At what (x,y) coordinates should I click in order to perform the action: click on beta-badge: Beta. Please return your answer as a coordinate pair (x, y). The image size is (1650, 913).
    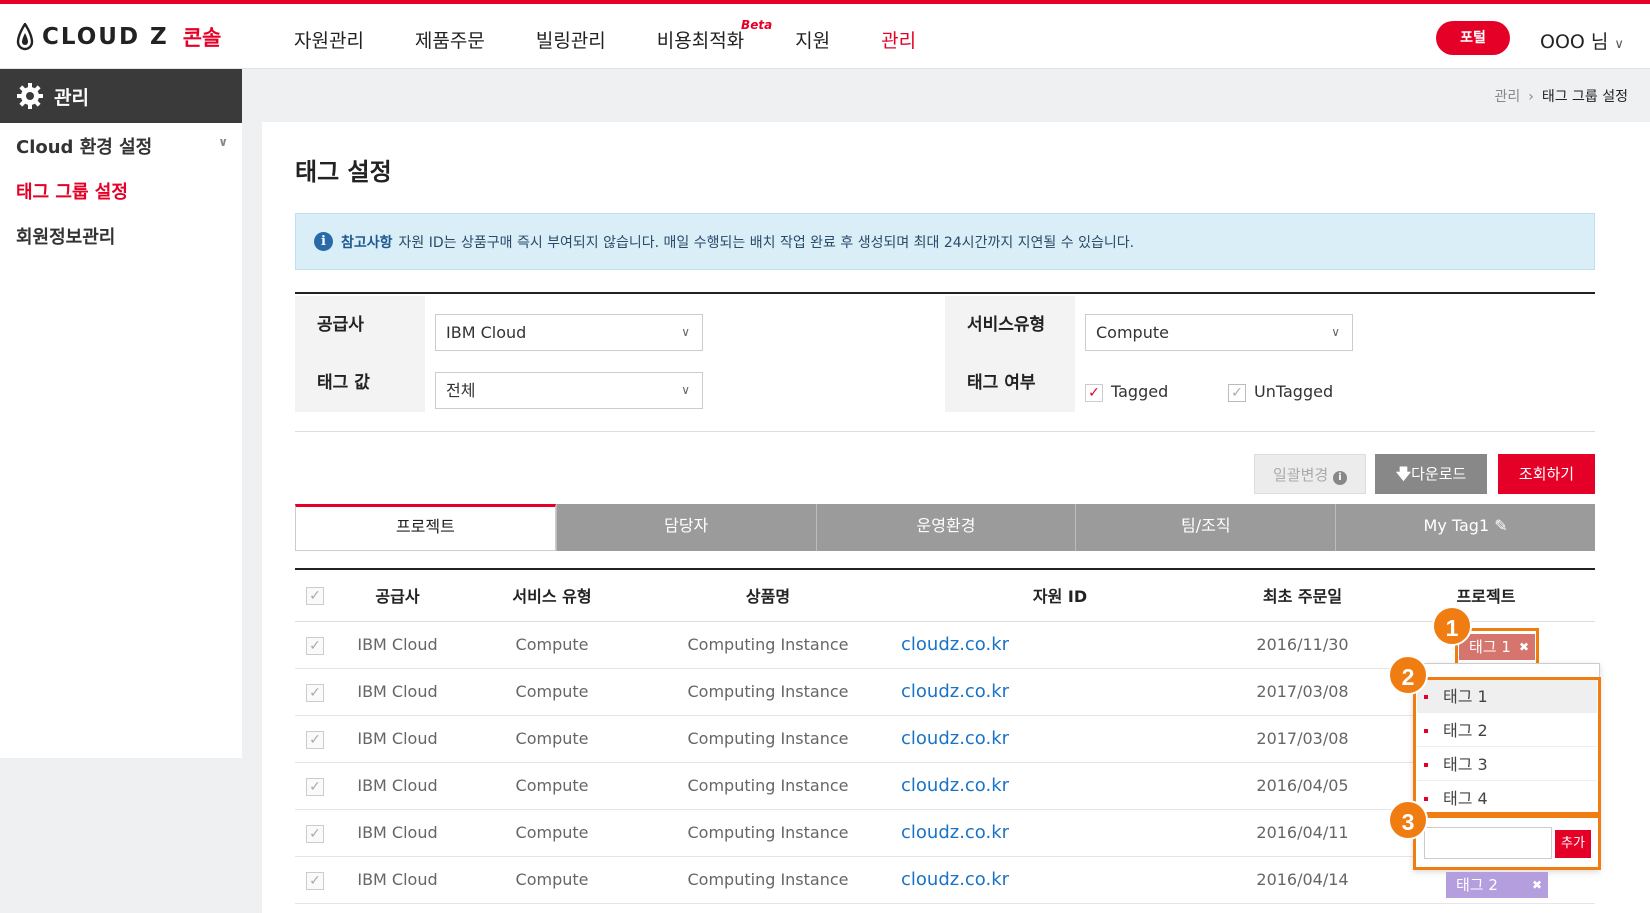
    Looking at the image, I should click on (757, 25).